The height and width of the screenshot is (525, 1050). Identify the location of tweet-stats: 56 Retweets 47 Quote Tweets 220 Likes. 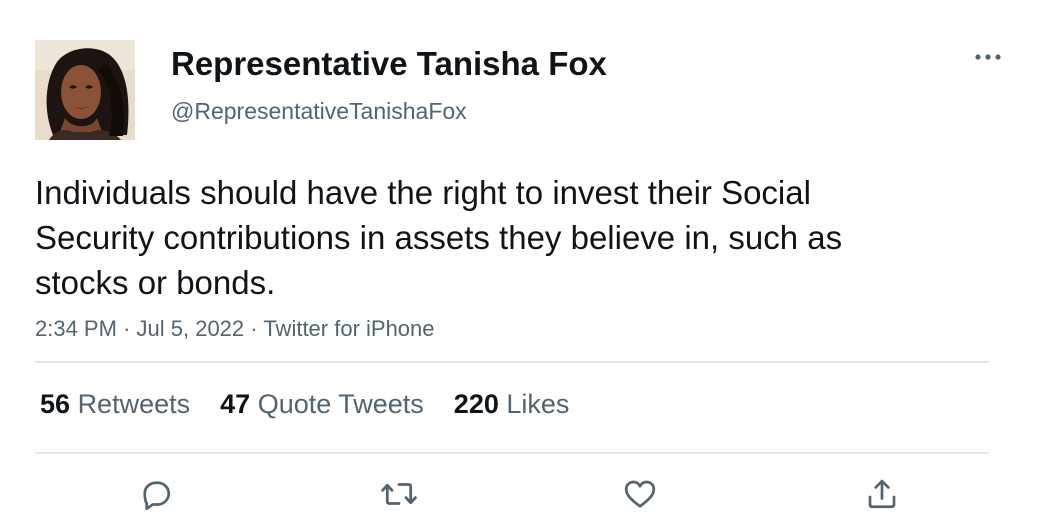
(319, 404).